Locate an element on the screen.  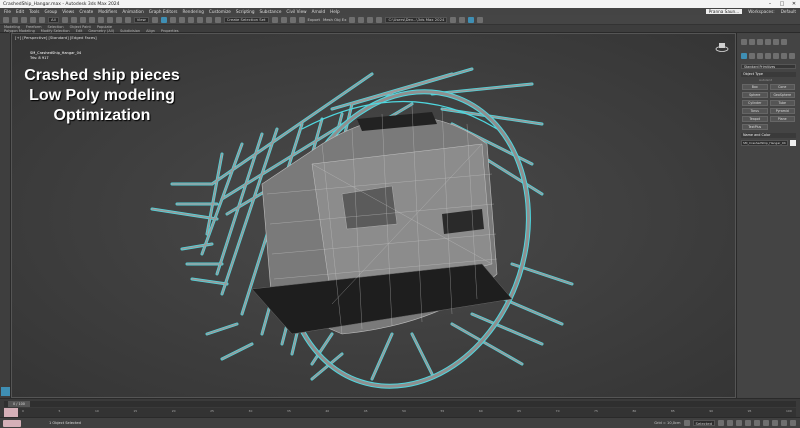
lights-icon is located at coordinates (760, 56).